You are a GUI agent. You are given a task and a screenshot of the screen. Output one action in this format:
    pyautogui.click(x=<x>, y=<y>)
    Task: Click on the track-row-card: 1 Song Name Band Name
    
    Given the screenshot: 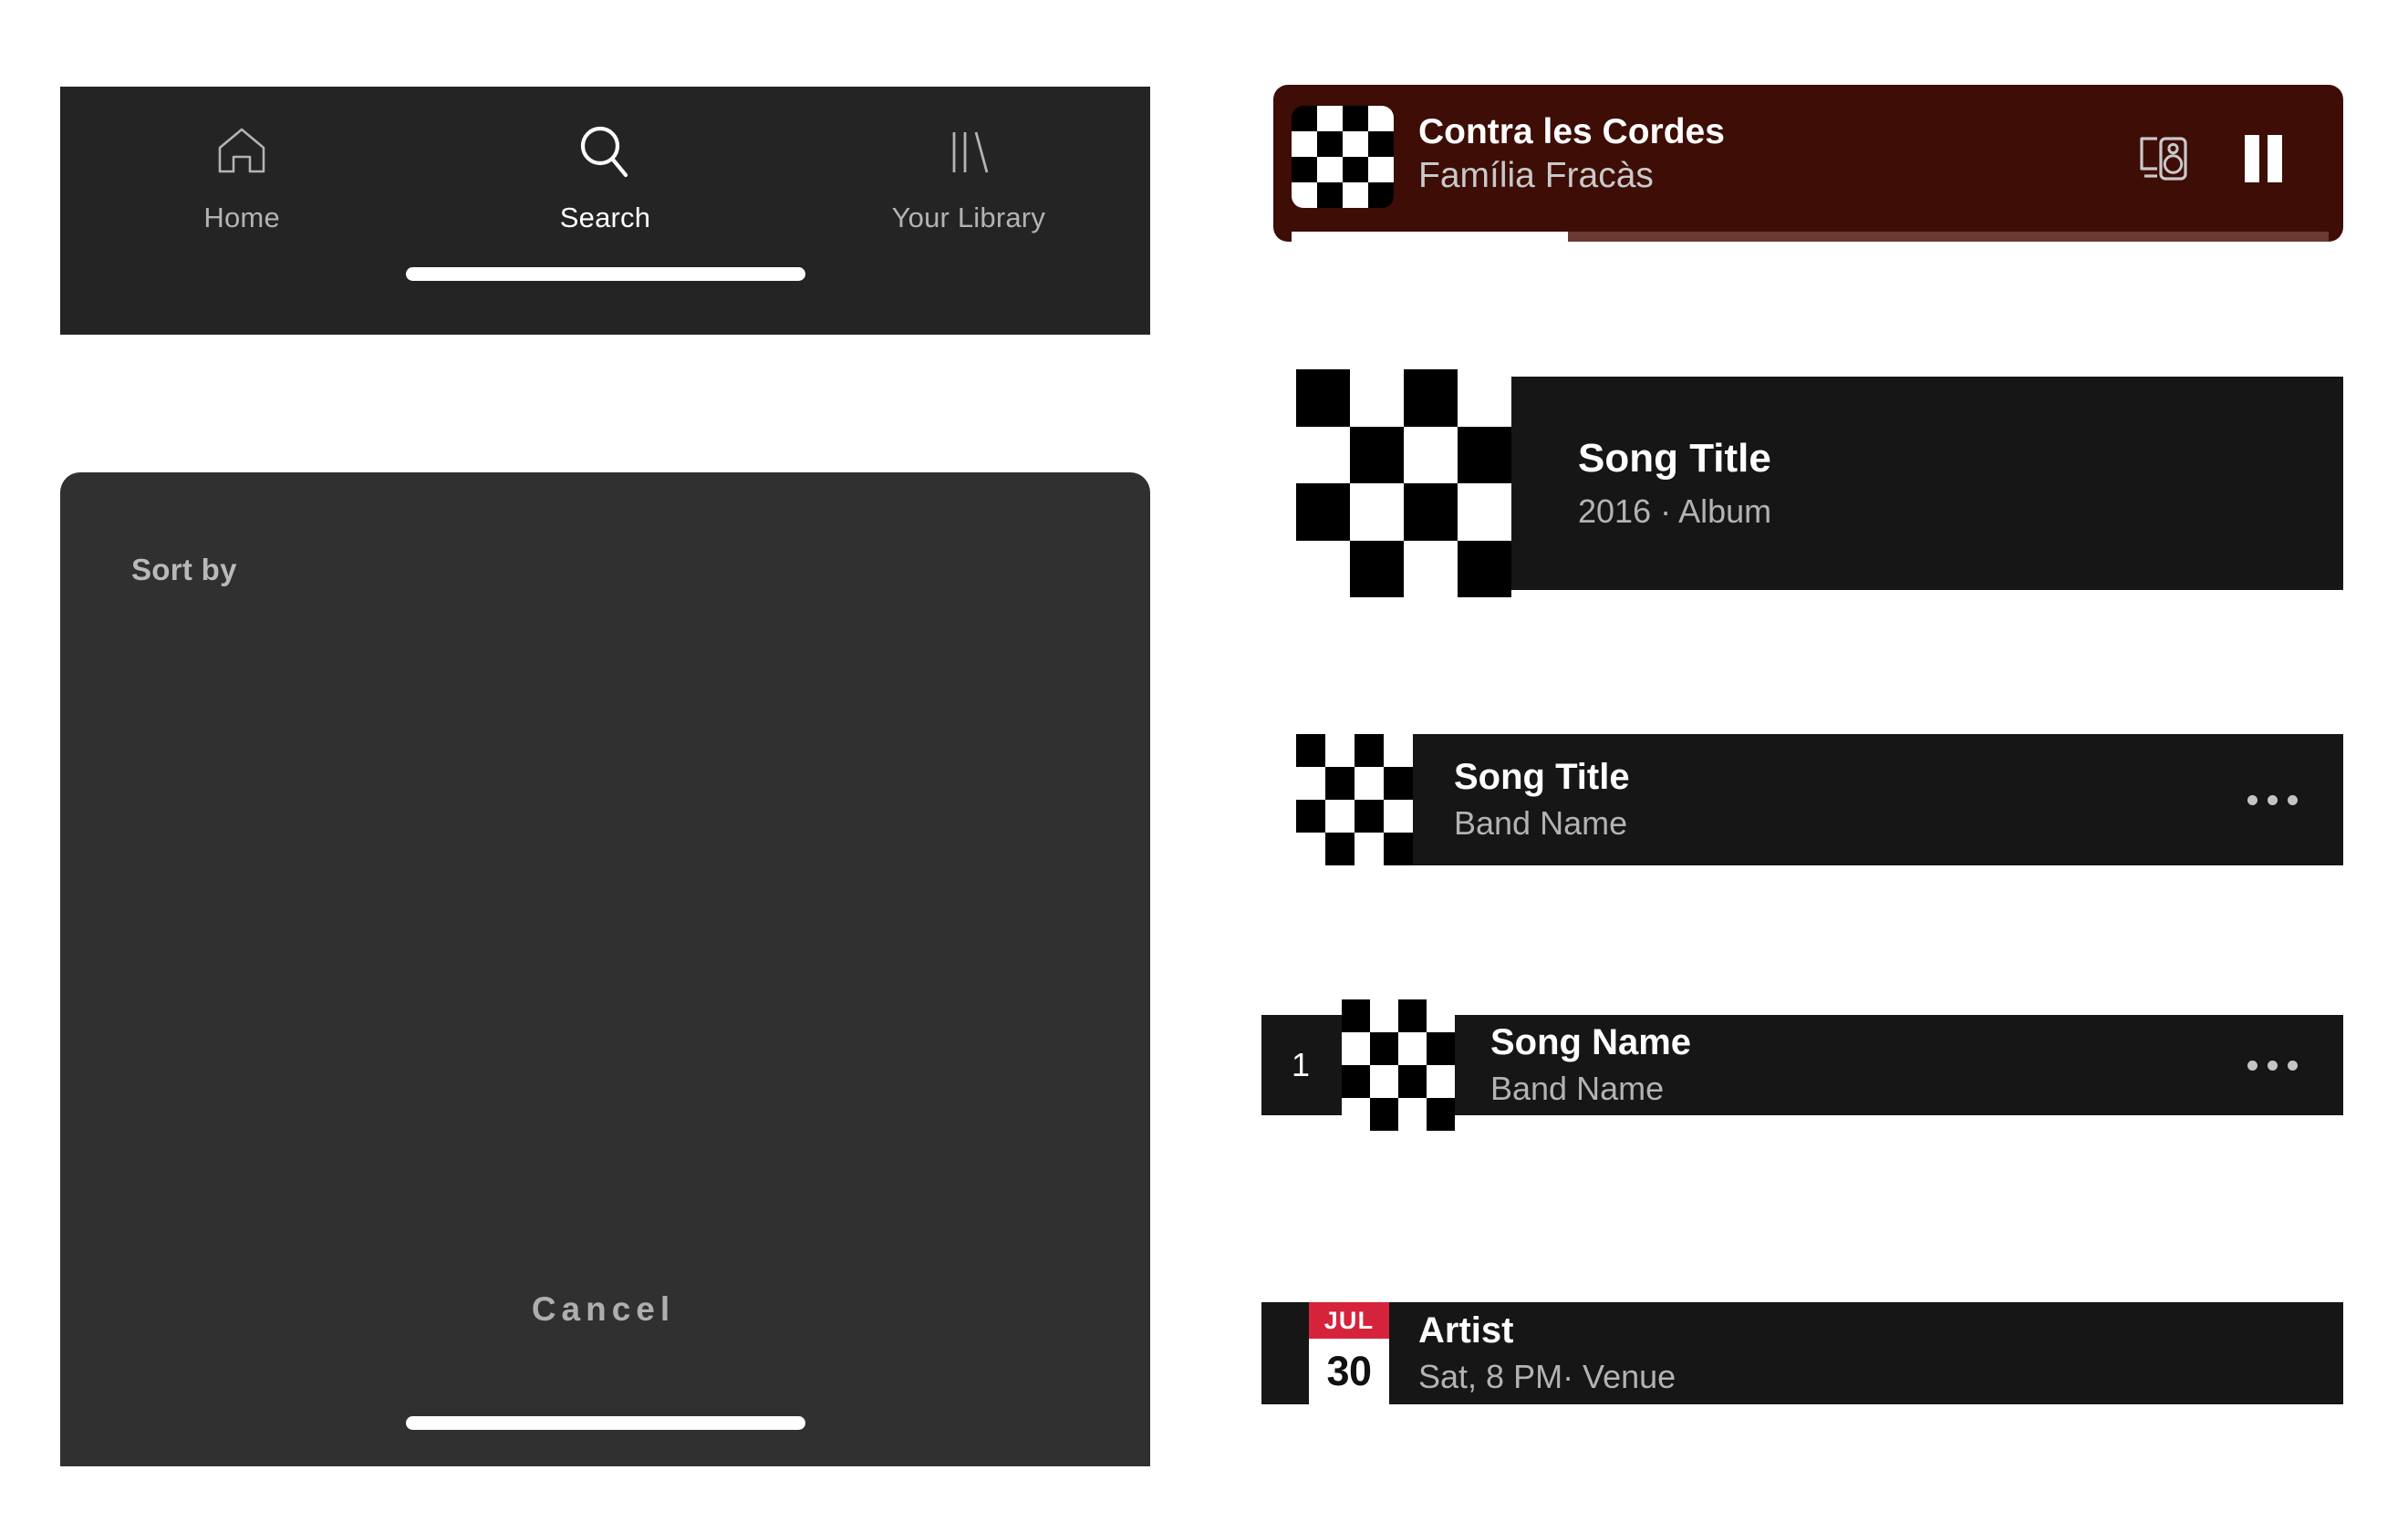 What is the action you would take?
    pyautogui.click(x=1802, y=1065)
    